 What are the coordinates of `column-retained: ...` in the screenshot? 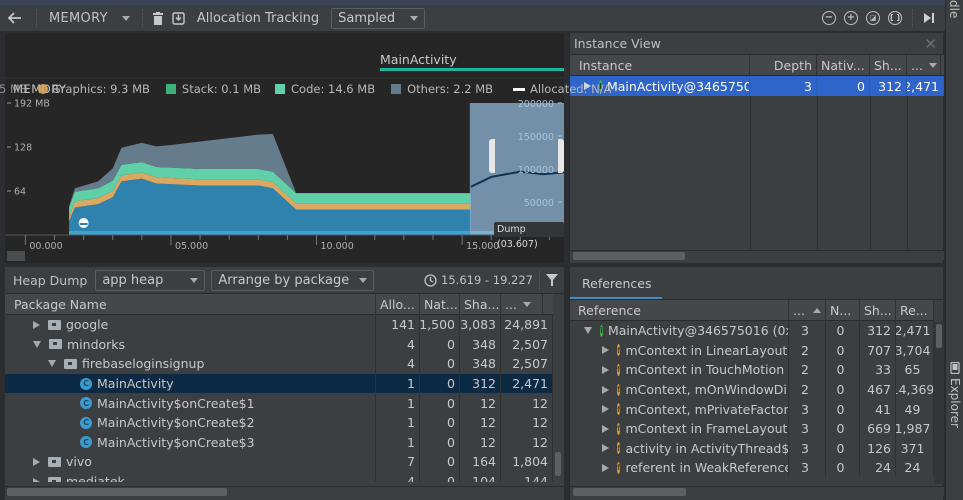 It's located at (924, 65).